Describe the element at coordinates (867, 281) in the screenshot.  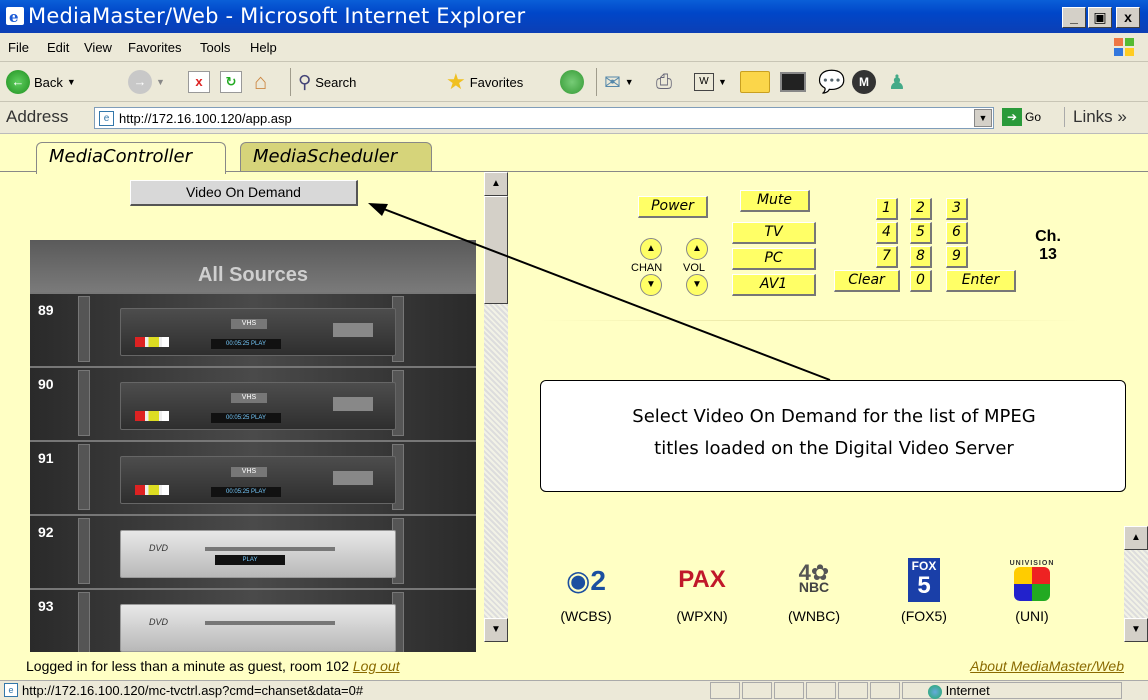
I see `clear-button: Clear` at that location.